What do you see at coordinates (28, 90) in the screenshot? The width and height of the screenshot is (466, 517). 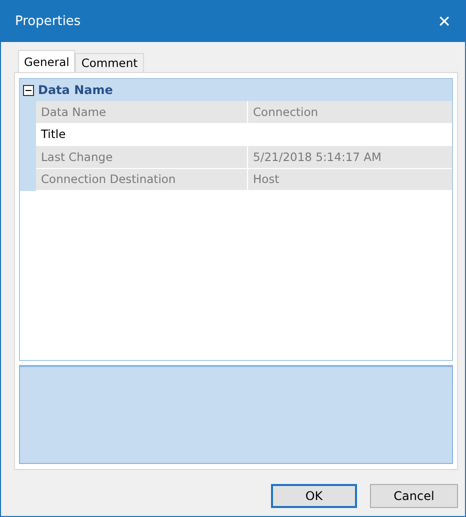 I see `collapse-icon` at bounding box center [28, 90].